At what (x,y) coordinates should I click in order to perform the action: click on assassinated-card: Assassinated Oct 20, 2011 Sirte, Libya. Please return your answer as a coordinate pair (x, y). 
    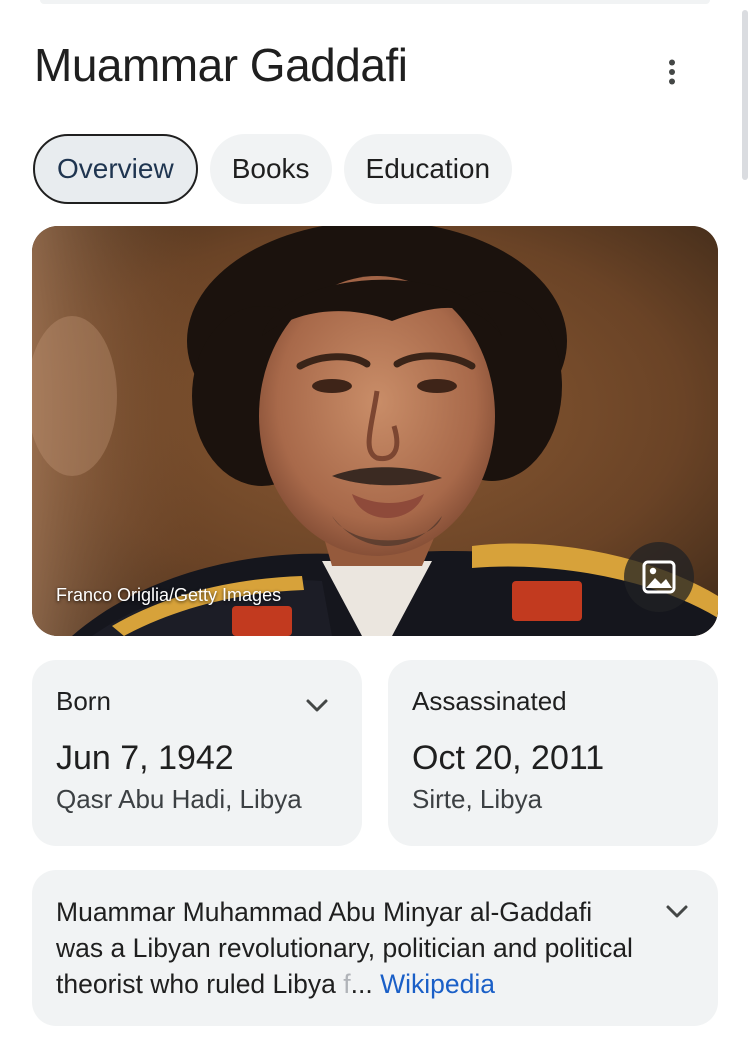
    Looking at the image, I should click on (553, 753).